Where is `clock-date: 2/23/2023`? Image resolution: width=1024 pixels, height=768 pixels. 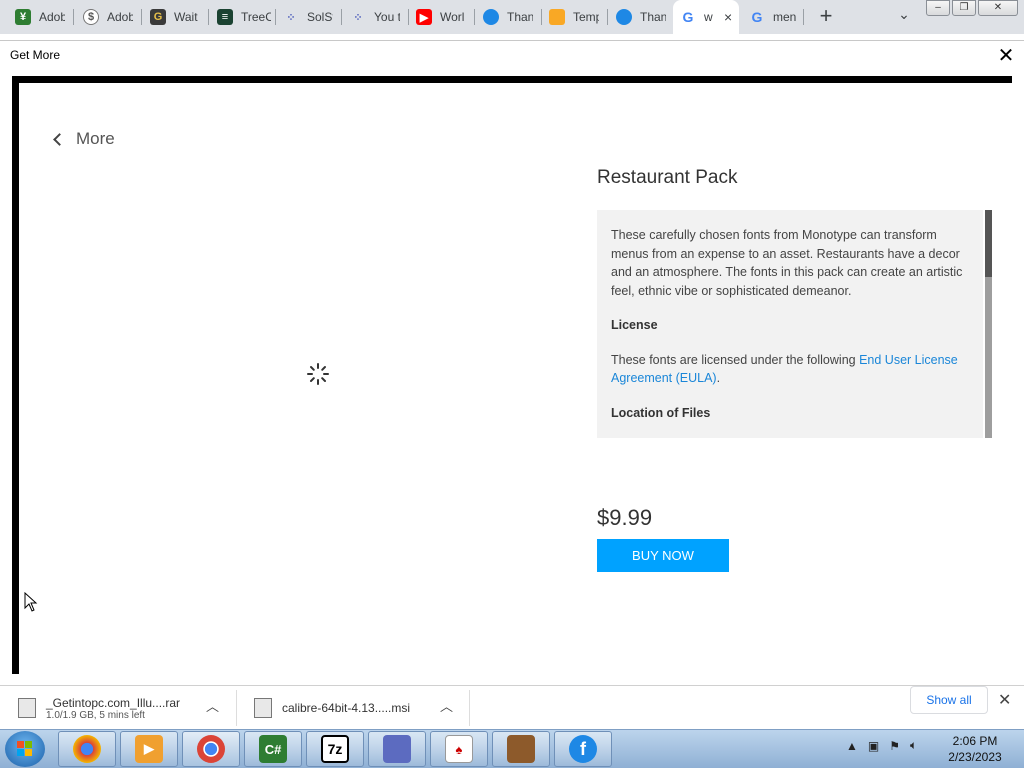 clock-date: 2/23/2023 is located at coordinates (975, 757).